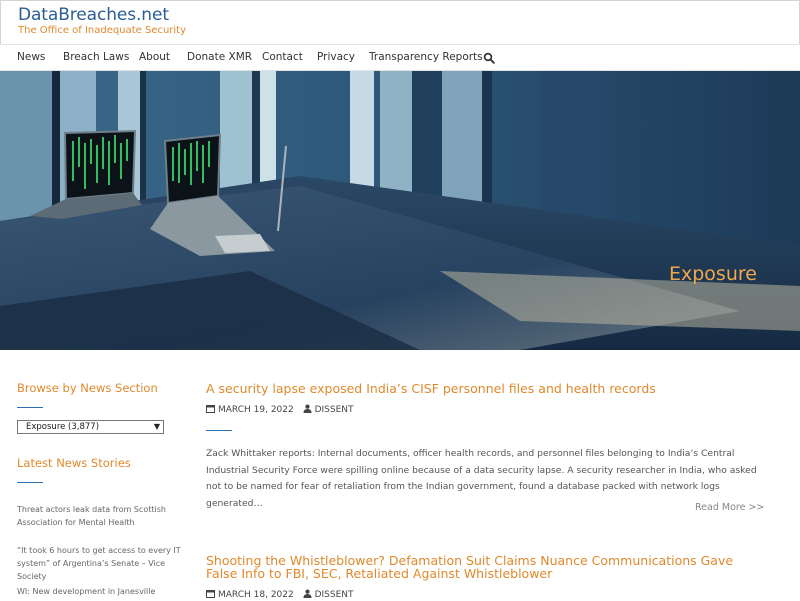  What do you see at coordinates (74, 463) in the screenshot?
I see `sidebar-heading-latest: Latest News Stories` at bounding box center [74, 463].